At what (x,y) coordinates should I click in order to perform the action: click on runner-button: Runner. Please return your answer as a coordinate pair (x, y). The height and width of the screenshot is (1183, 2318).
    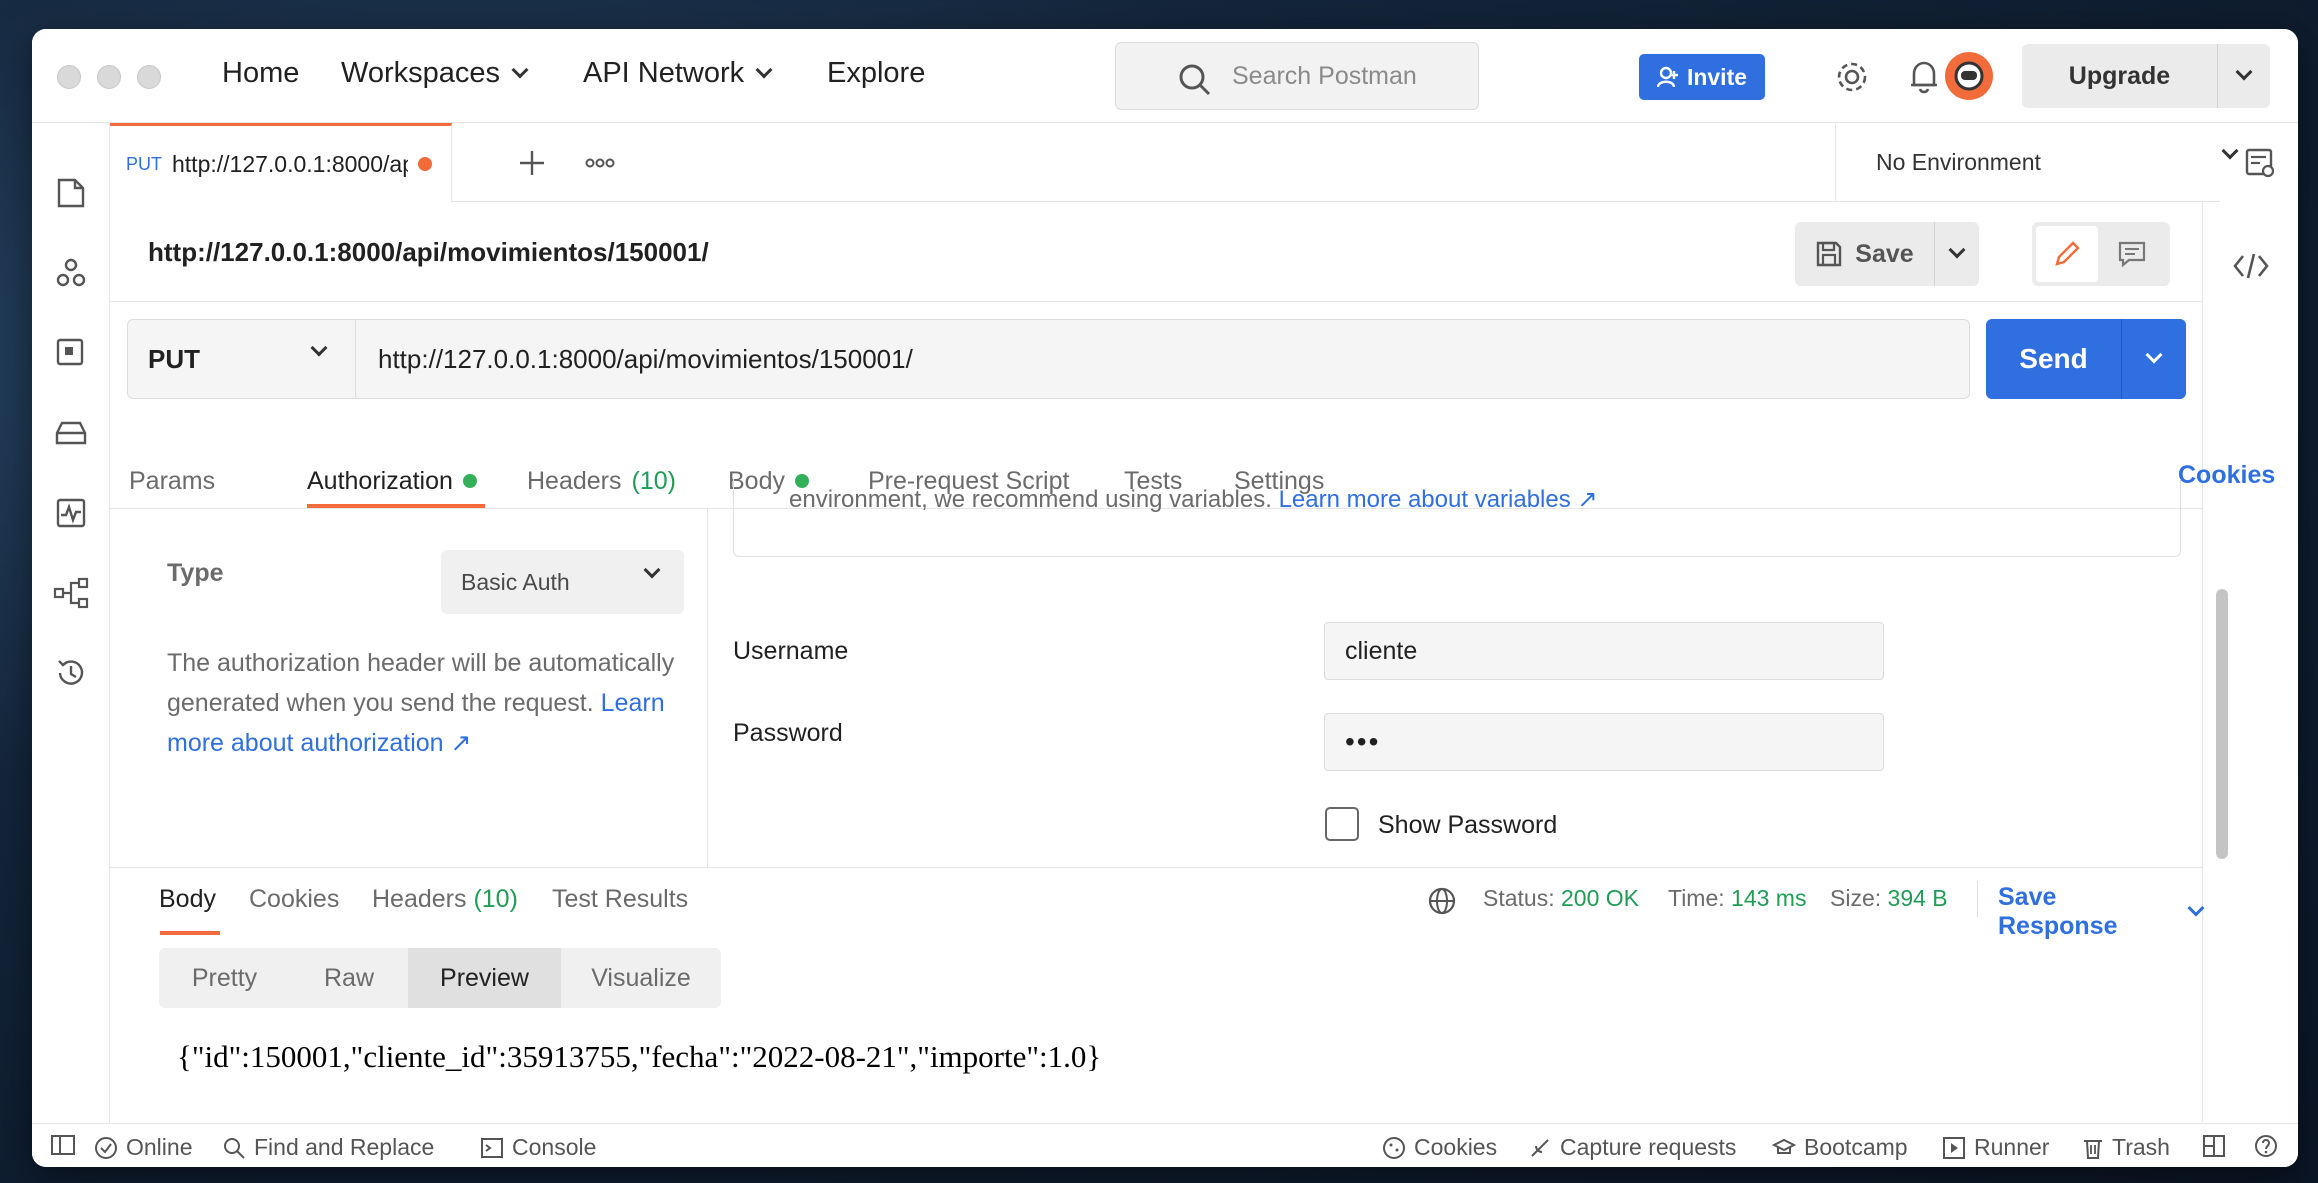
    Looking at the image, I should click on (1995, 1147).